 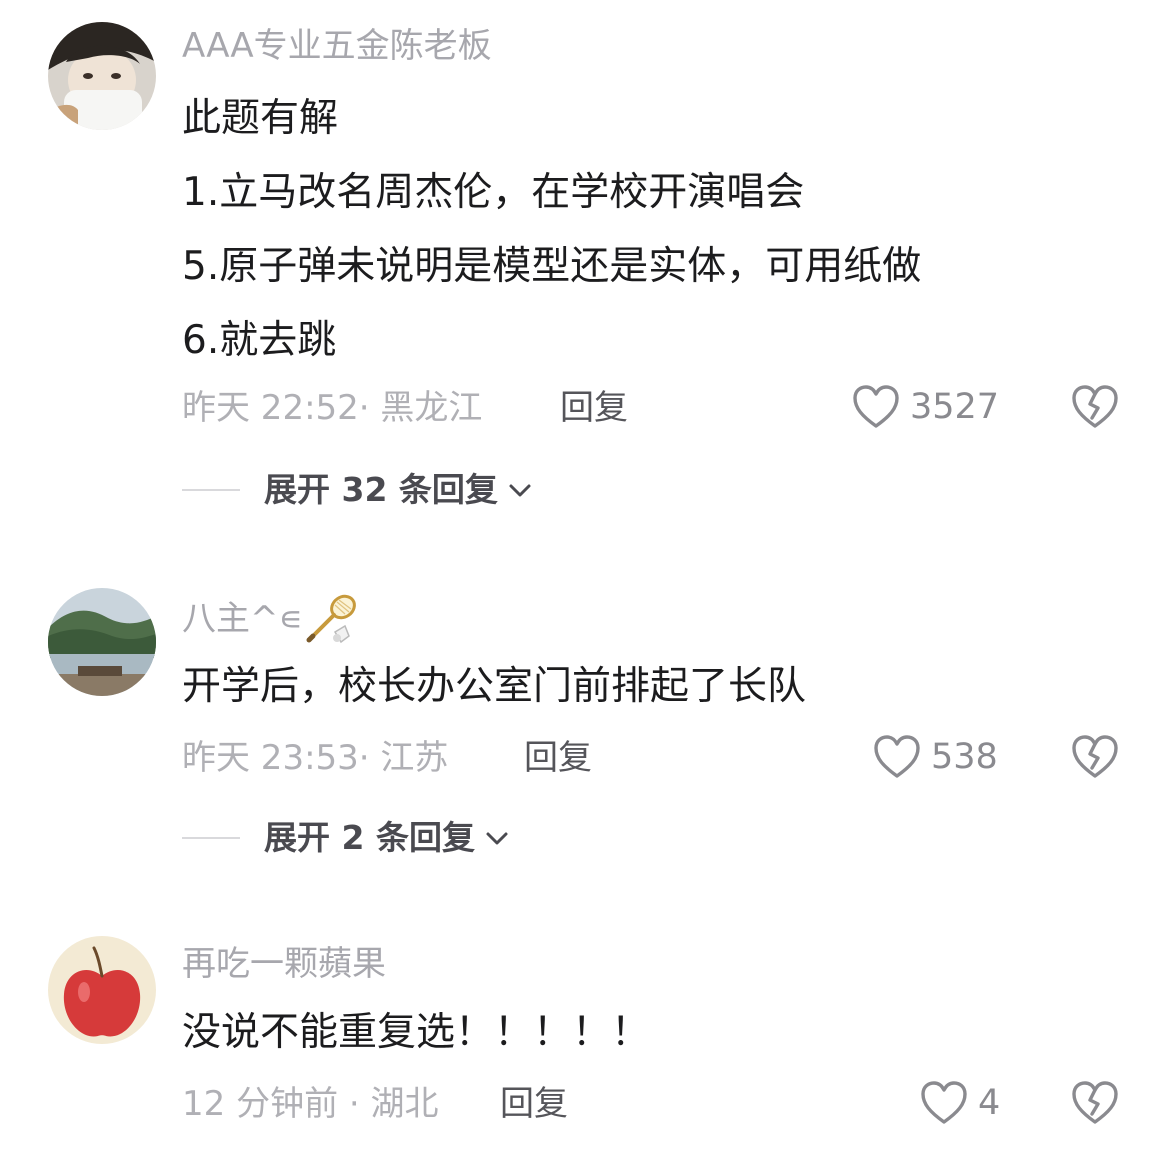 I want to click on badminton-icon, so click(x=331, y=619).